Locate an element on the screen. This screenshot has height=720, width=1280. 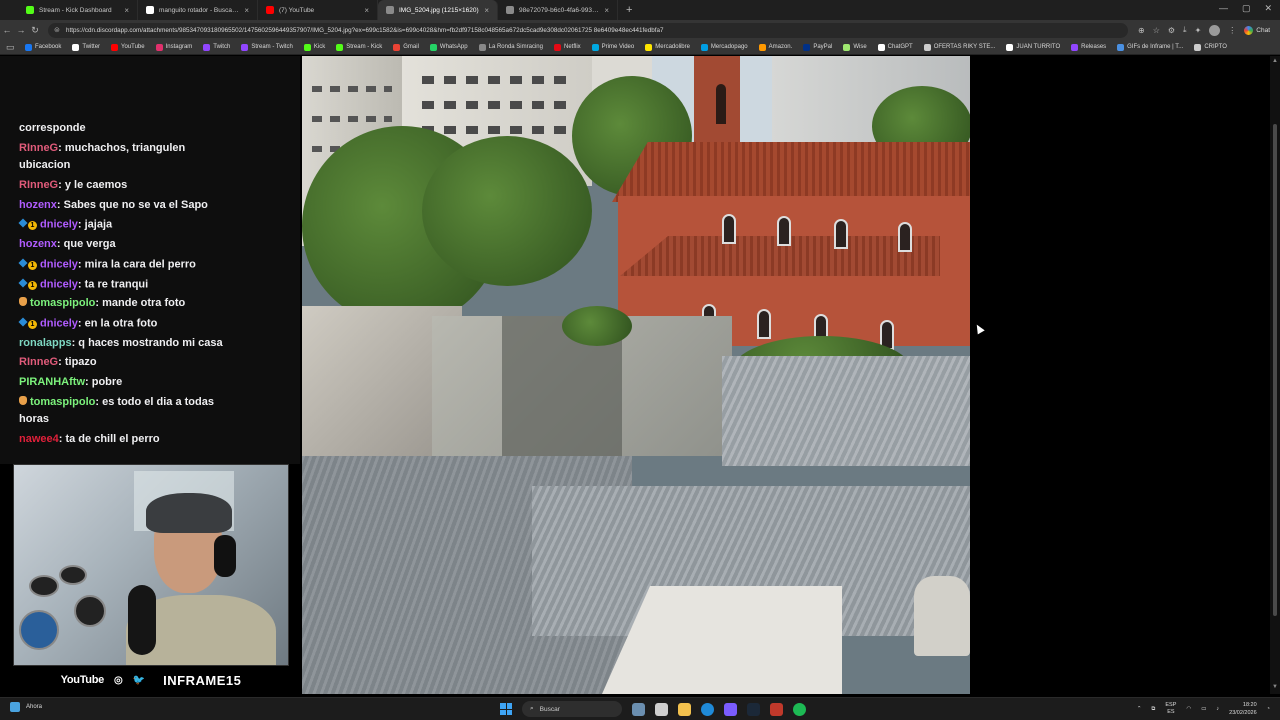
volume-icon: ♪ is located at coordinates (1217, 709).